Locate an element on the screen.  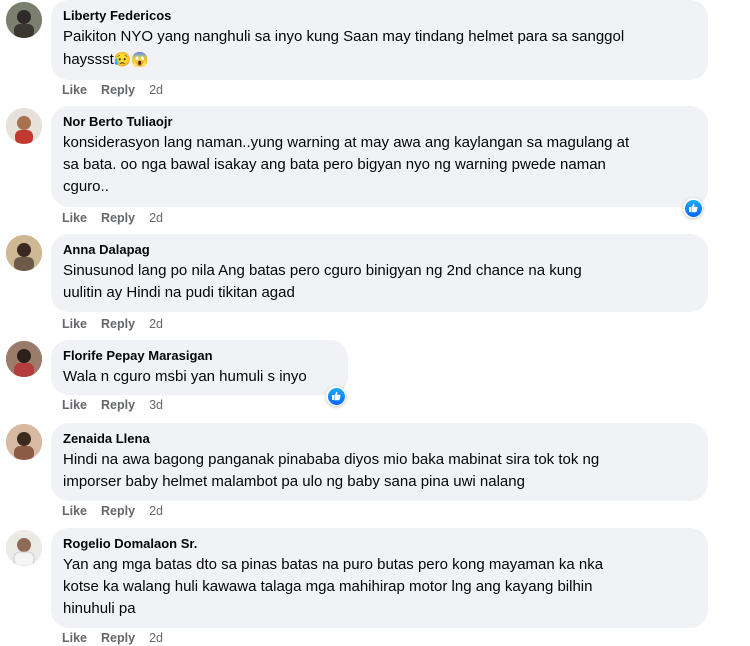
comment-text-line-2: hayssst is located at coordinates (88, 59).